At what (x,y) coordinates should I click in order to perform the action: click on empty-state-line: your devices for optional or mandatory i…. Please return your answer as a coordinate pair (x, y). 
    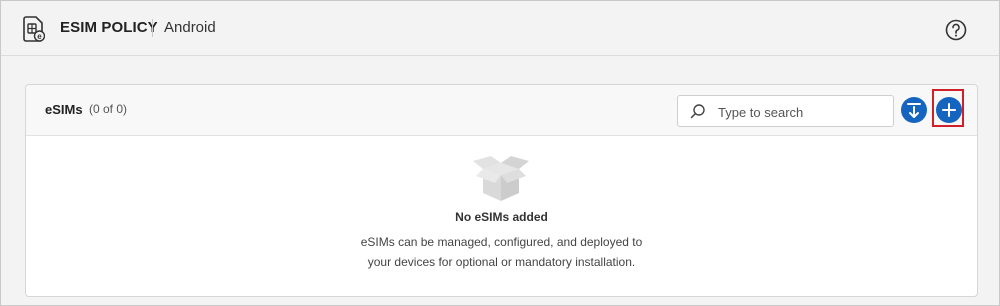
    Looking at the image, I should click on (501, 262).